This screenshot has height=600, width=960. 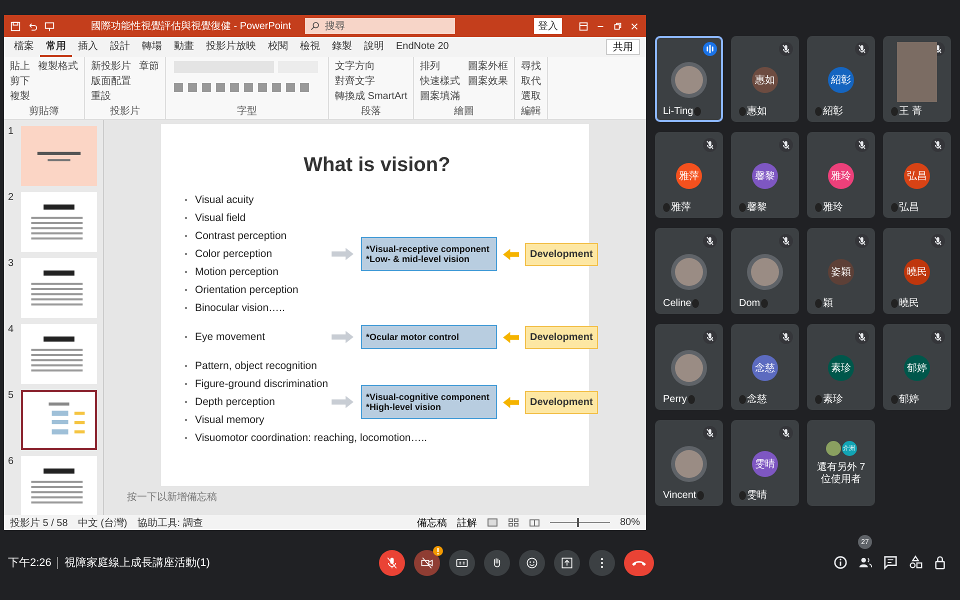 What do you see at coordinates (630, 522) in the screenshot?
I see `zoom-level: 80%` at bounding box center [630, 522].